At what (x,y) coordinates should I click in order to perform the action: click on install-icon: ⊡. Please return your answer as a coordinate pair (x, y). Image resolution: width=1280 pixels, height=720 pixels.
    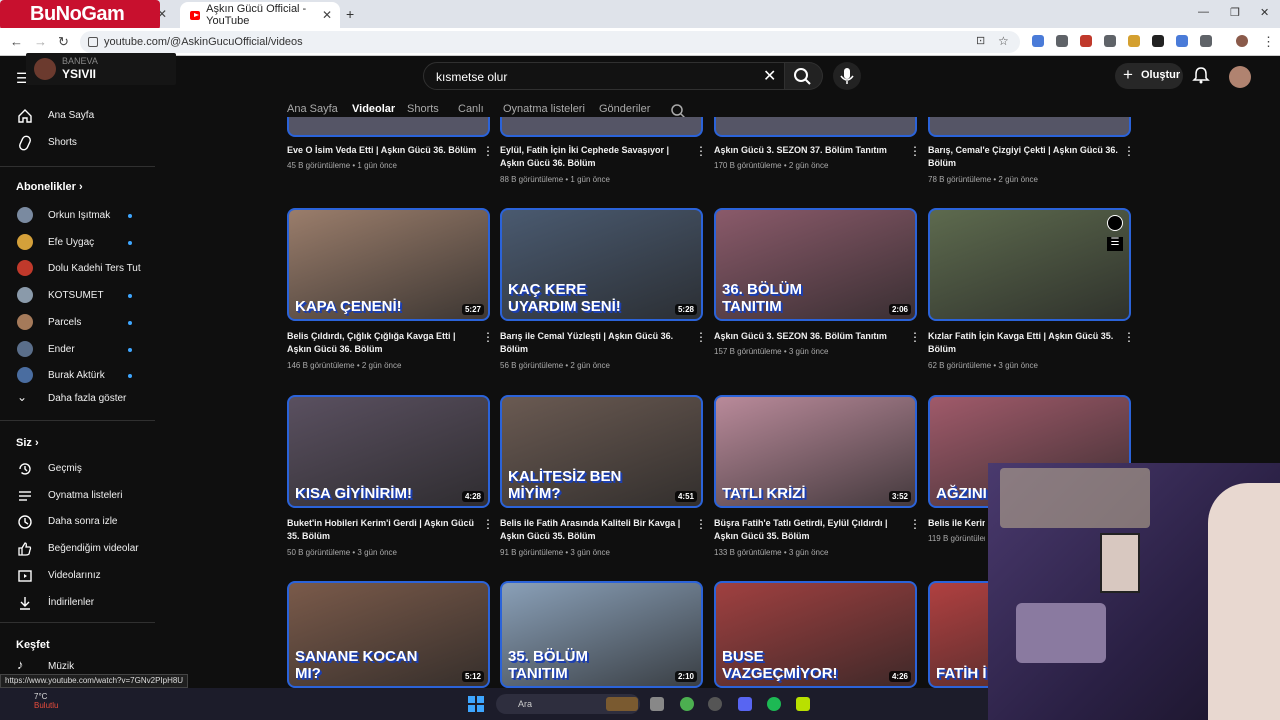
    Looking at the image, I should click on (980, 40).